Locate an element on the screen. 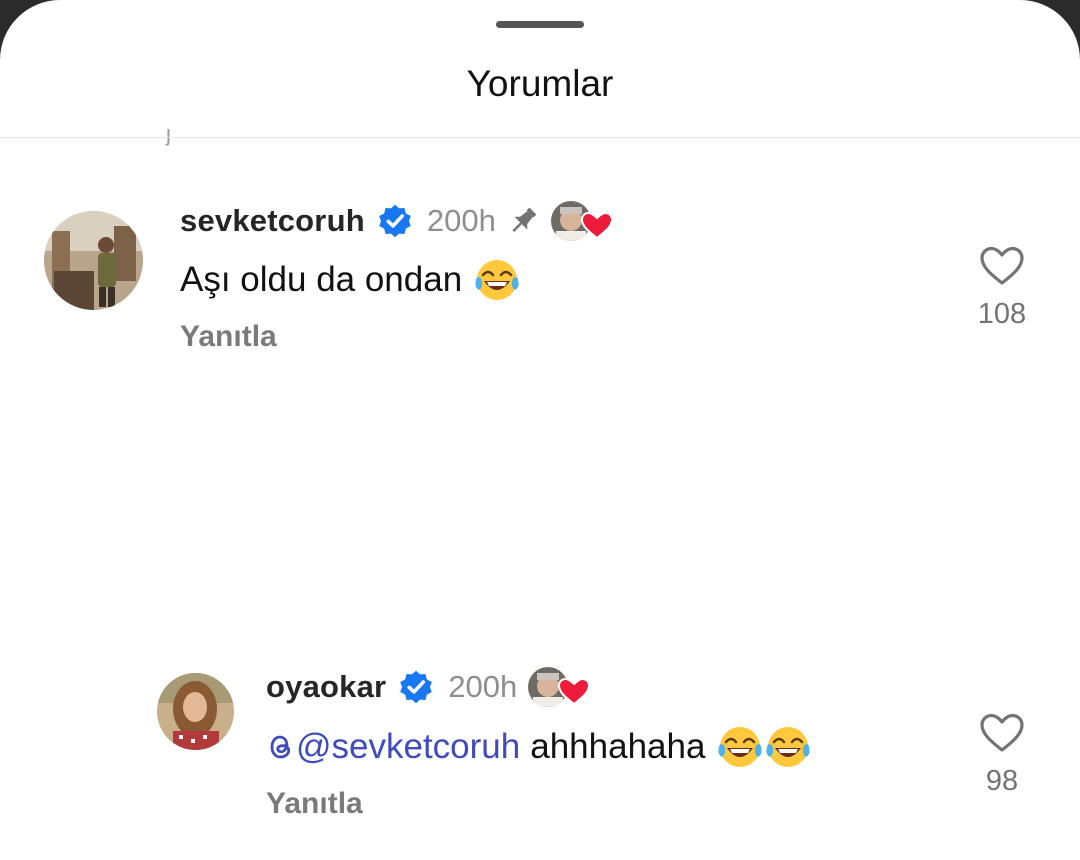 This screenshot has width=1080, height=860. pin-icon is located at coordinates (523, 221).